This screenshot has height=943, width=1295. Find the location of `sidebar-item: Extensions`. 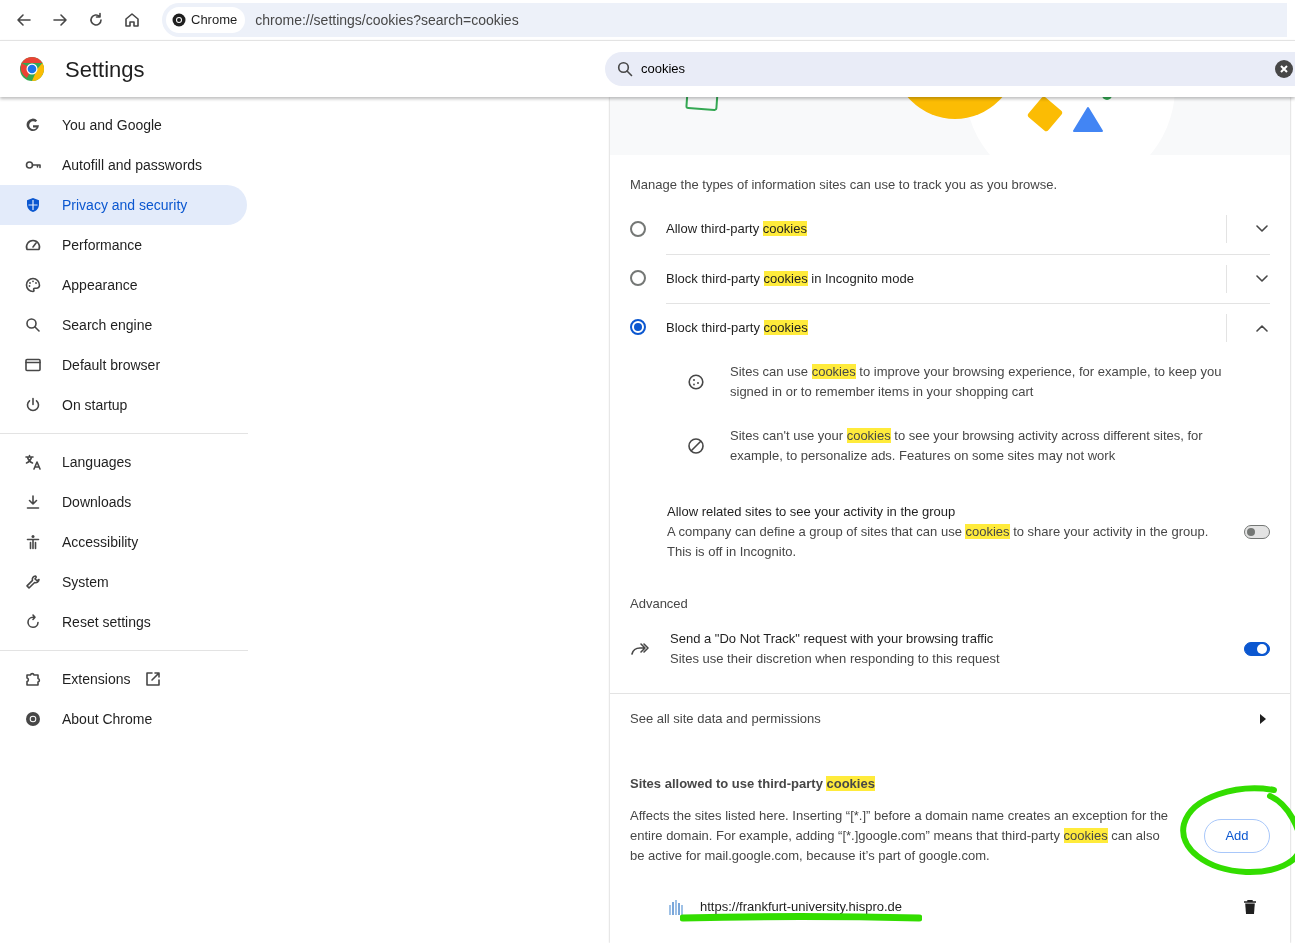

sidebar-item: Extensions is located at coordinates (123, 679).